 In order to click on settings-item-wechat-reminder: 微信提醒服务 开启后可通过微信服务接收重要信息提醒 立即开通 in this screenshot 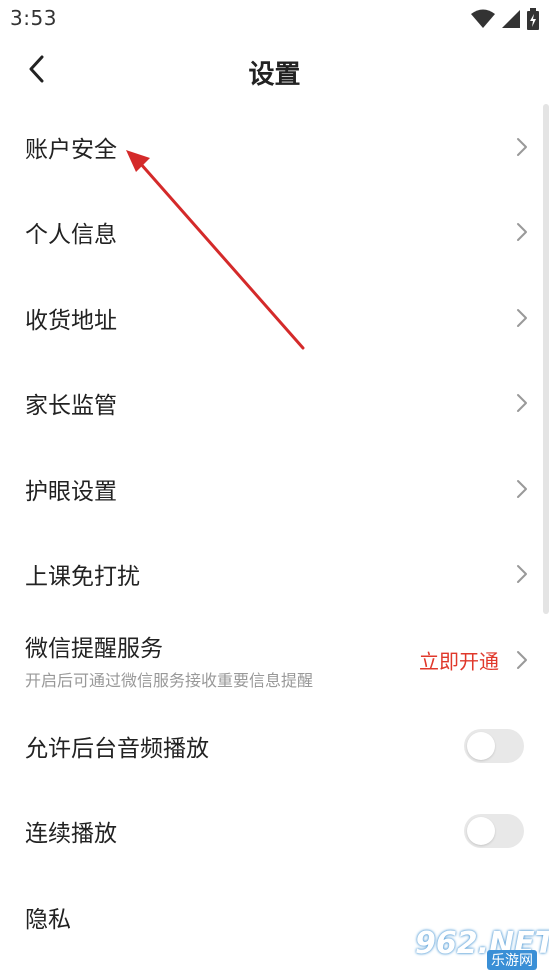, I will do `click(274, 660)`.